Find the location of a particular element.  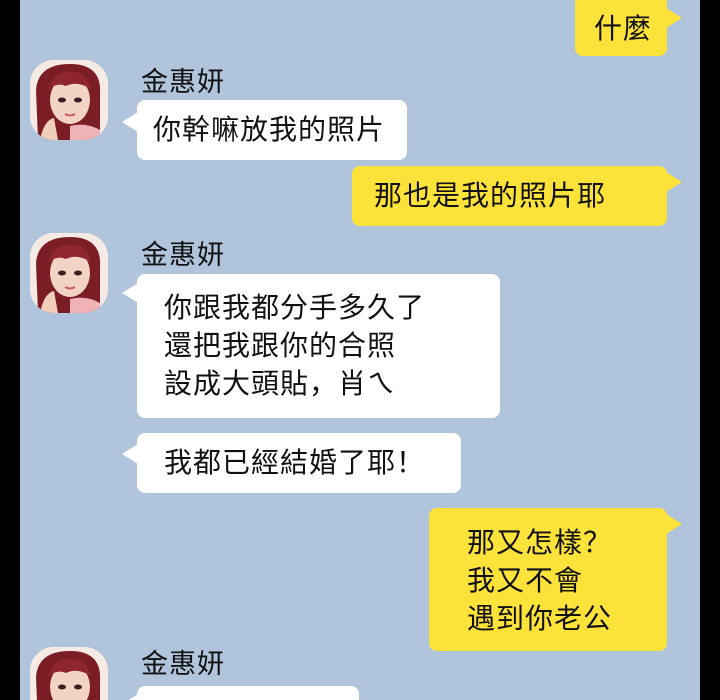

message-bubble-outgoing: 那也是我的照片耶 is located at coordinates (509, 196).